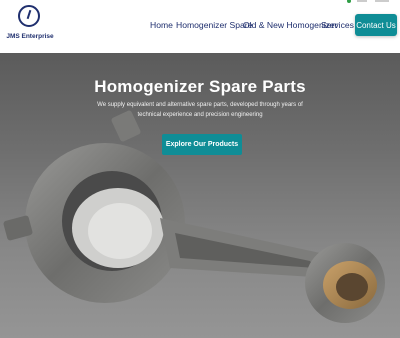 This screenshot has height=338, width=400. What do you see at coordinates (200, 86) in the screenshot?
I see `hero-title: Homogenizer Spare Parts` at bounding box center [200, 86].